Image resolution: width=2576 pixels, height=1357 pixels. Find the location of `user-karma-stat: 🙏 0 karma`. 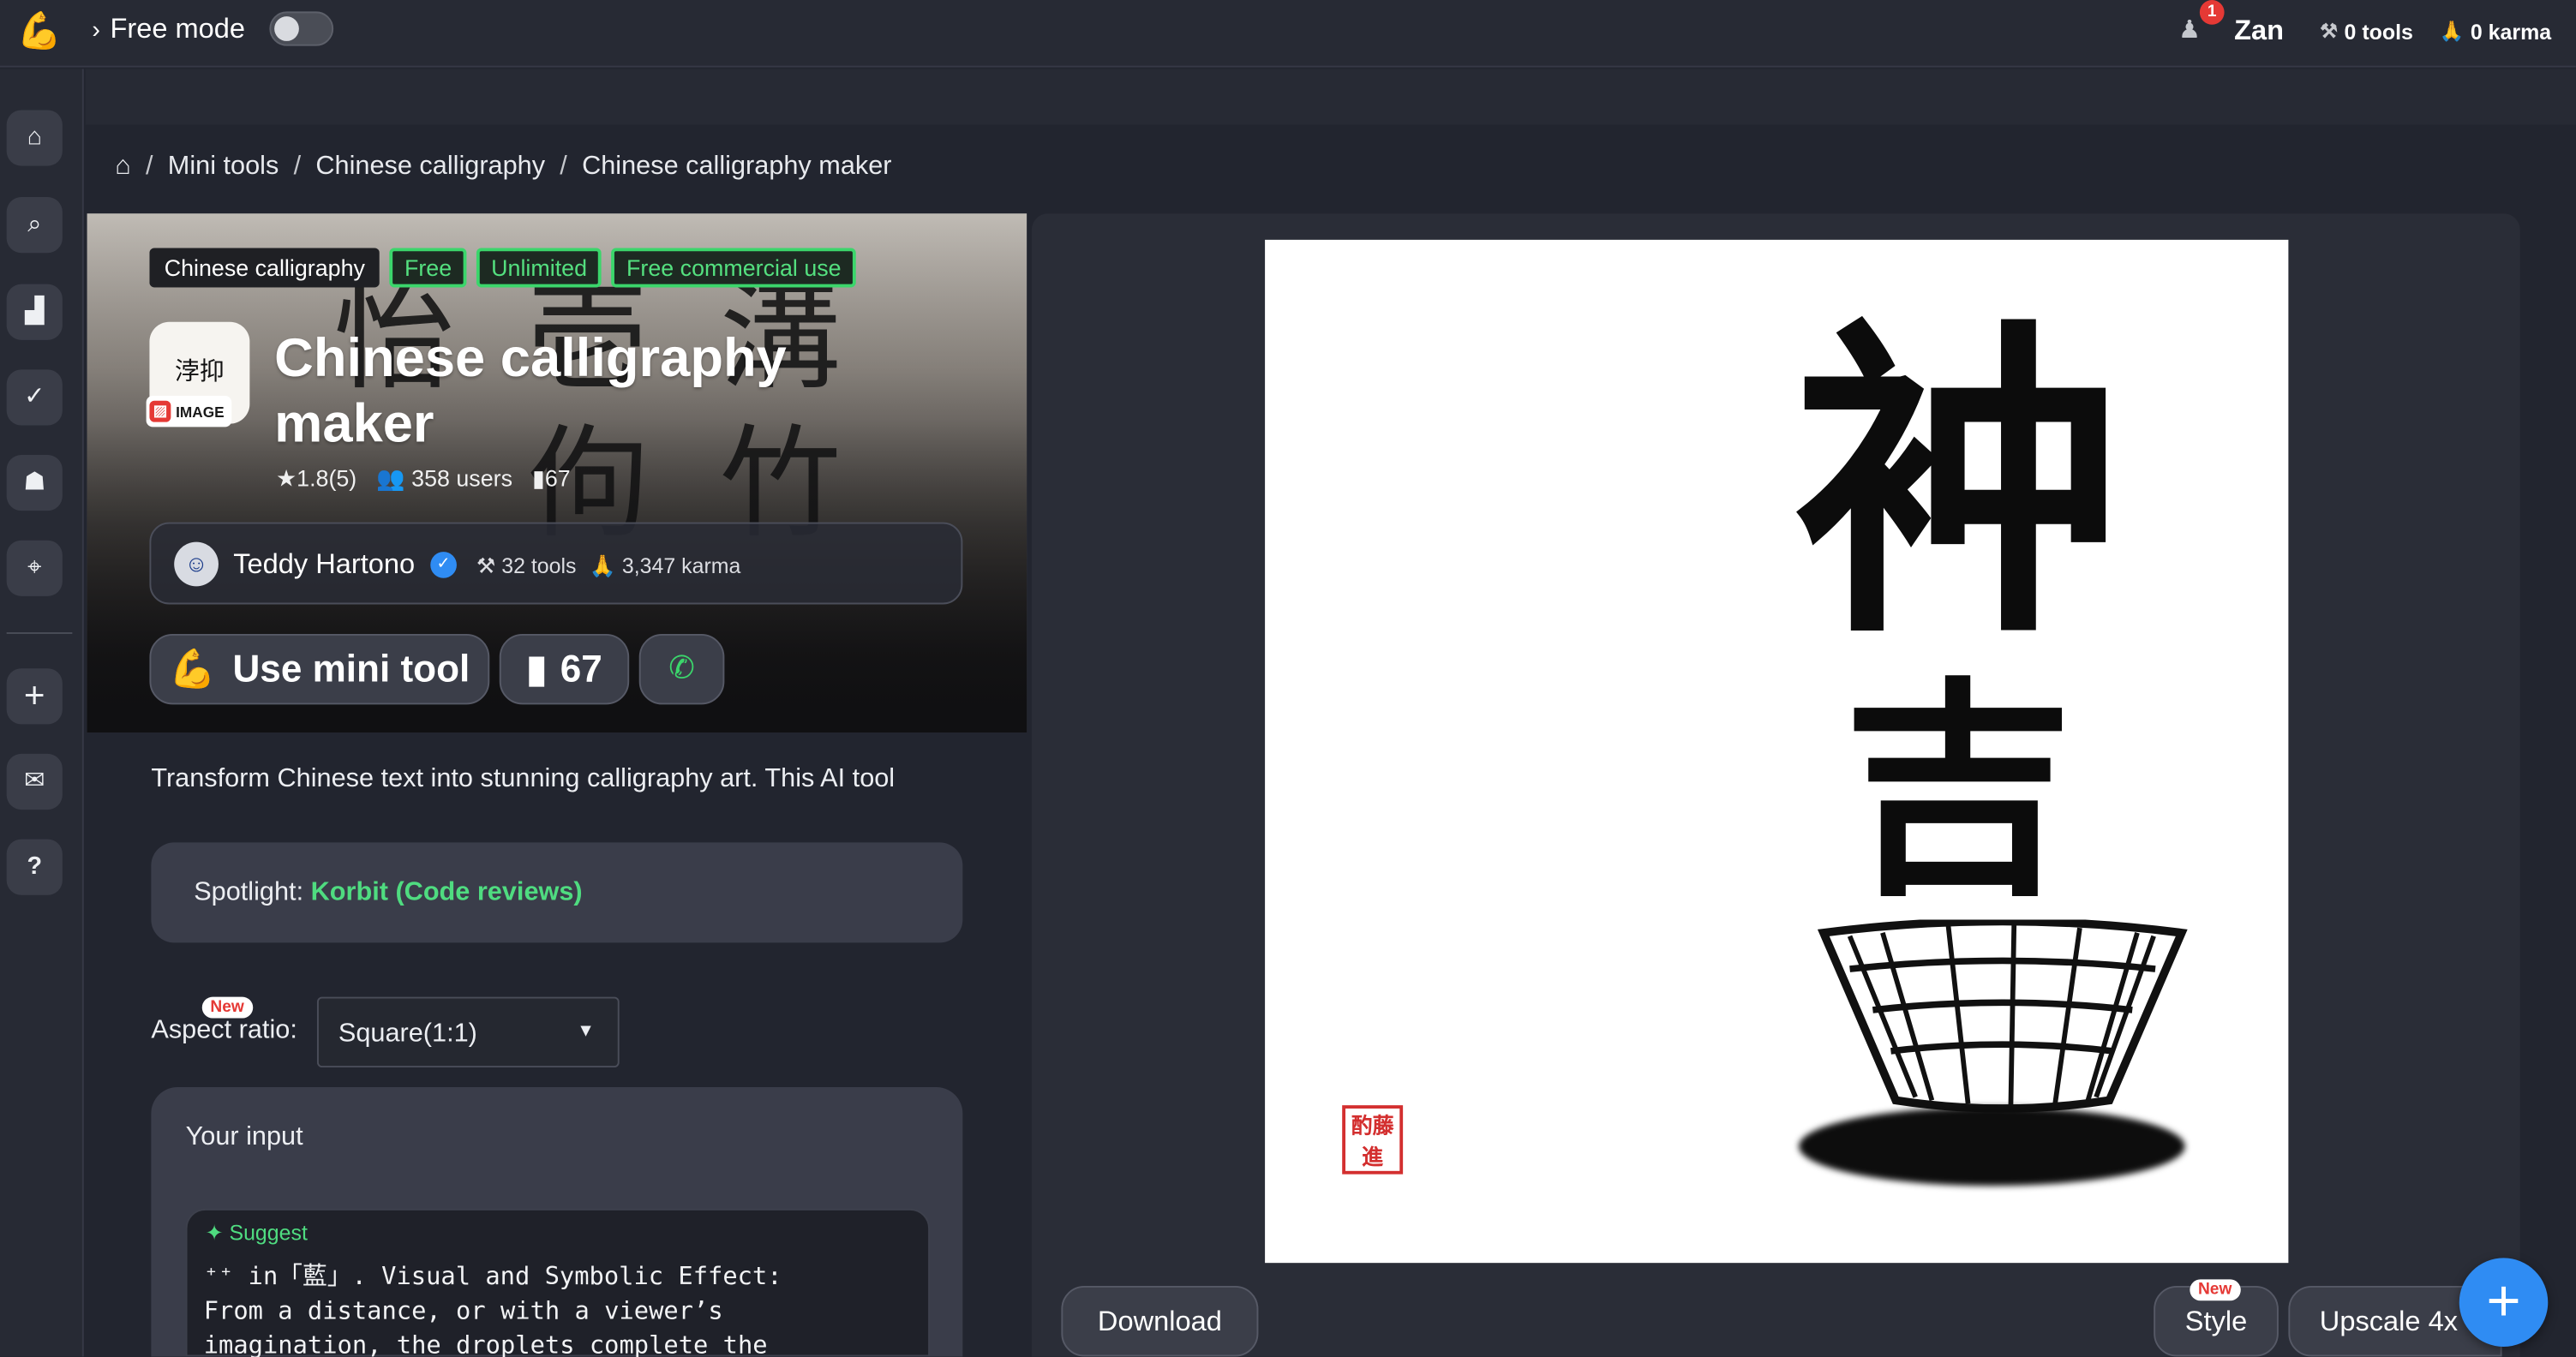

user-karma-stat: 🙏 0 karma is located at coordinates (2495, 32).